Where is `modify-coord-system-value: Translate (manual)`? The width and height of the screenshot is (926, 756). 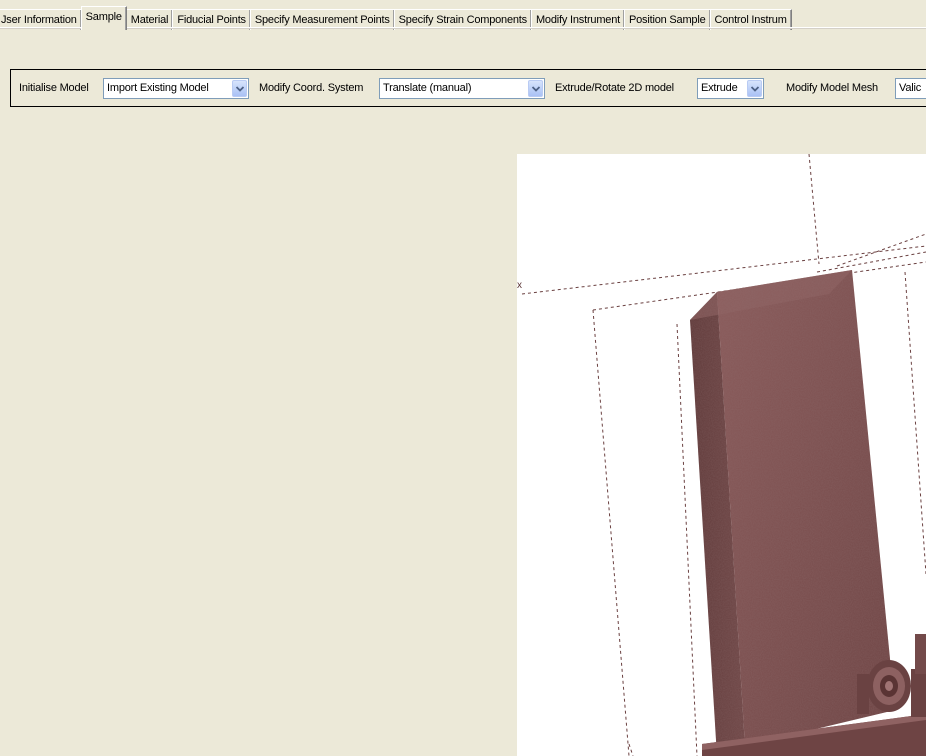
modify-coord-system-value: Translate (manual) is located at coordinates (427, 88).